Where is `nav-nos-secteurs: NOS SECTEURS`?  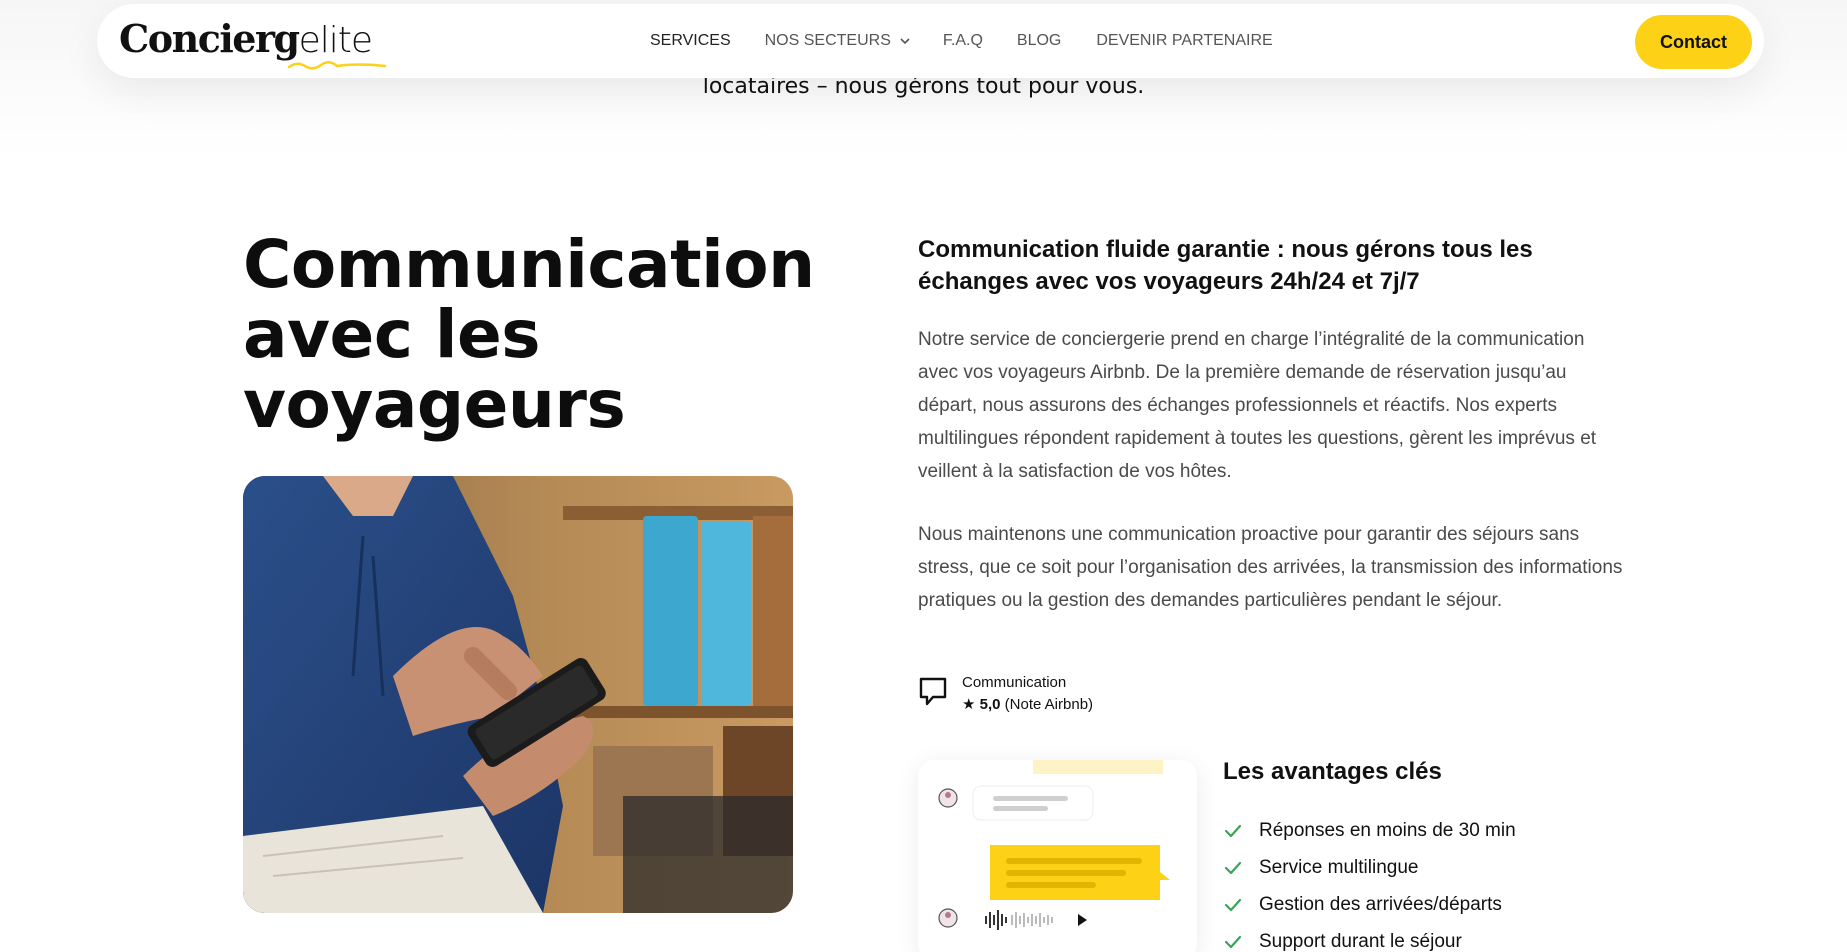
nav-nos-secteurs: NOS SECTEURS is located at coordinates (838, 41).